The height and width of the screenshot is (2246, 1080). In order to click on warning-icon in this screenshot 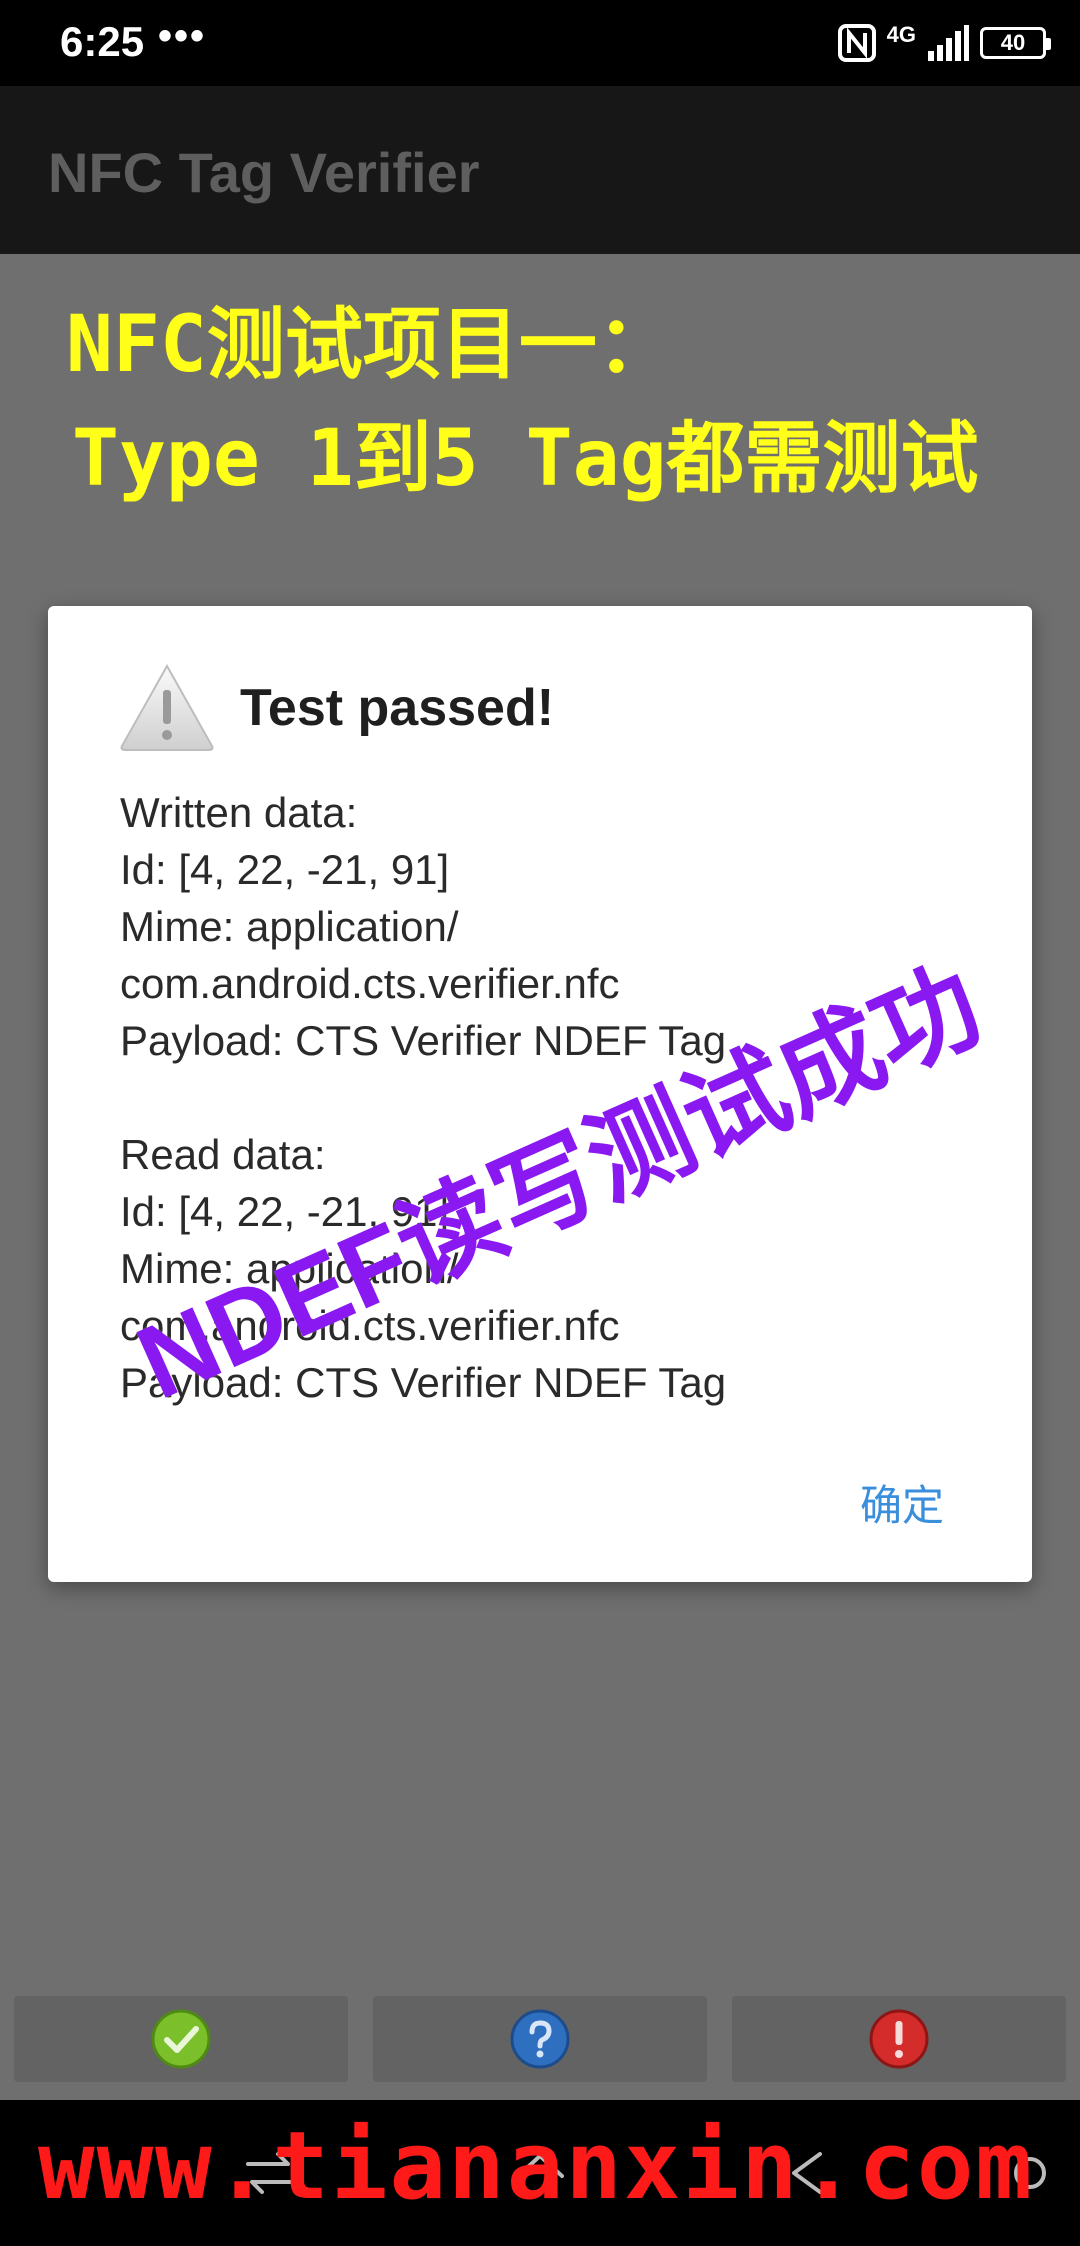, I will do `click(167, 707)`.